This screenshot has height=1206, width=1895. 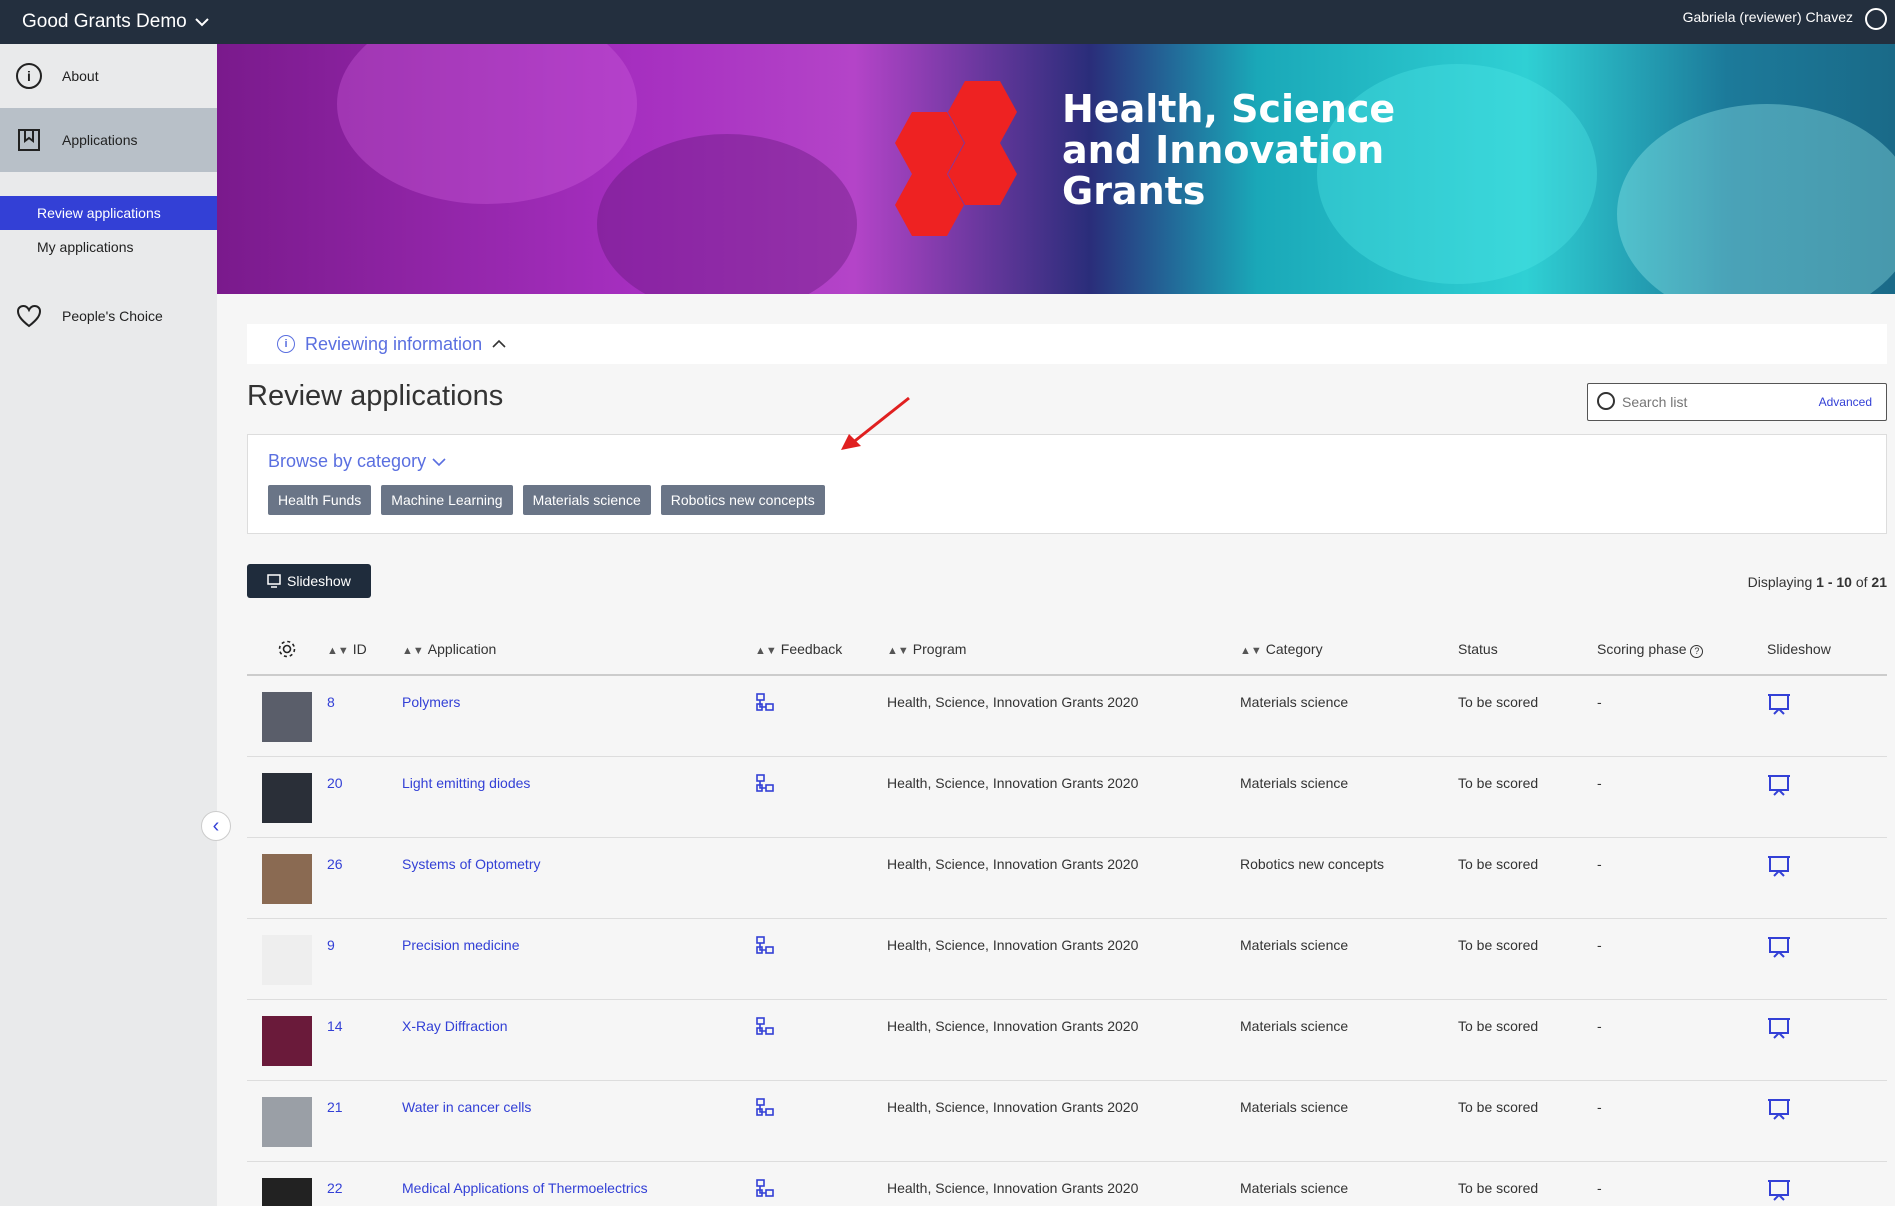 What do you see at coordinates (1134, 191) in the screenshot?
I see `banner-title-line: Grants` at bounding box center [1134, 191].